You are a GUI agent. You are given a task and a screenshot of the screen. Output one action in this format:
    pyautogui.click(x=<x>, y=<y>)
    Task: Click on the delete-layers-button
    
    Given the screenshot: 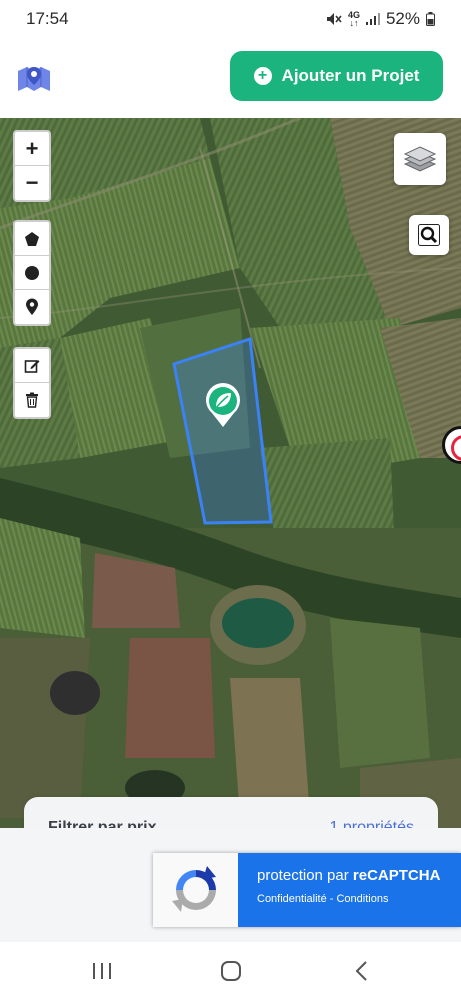 What is the action you would take?
    pyautogui.click(x=32, y=400)
    